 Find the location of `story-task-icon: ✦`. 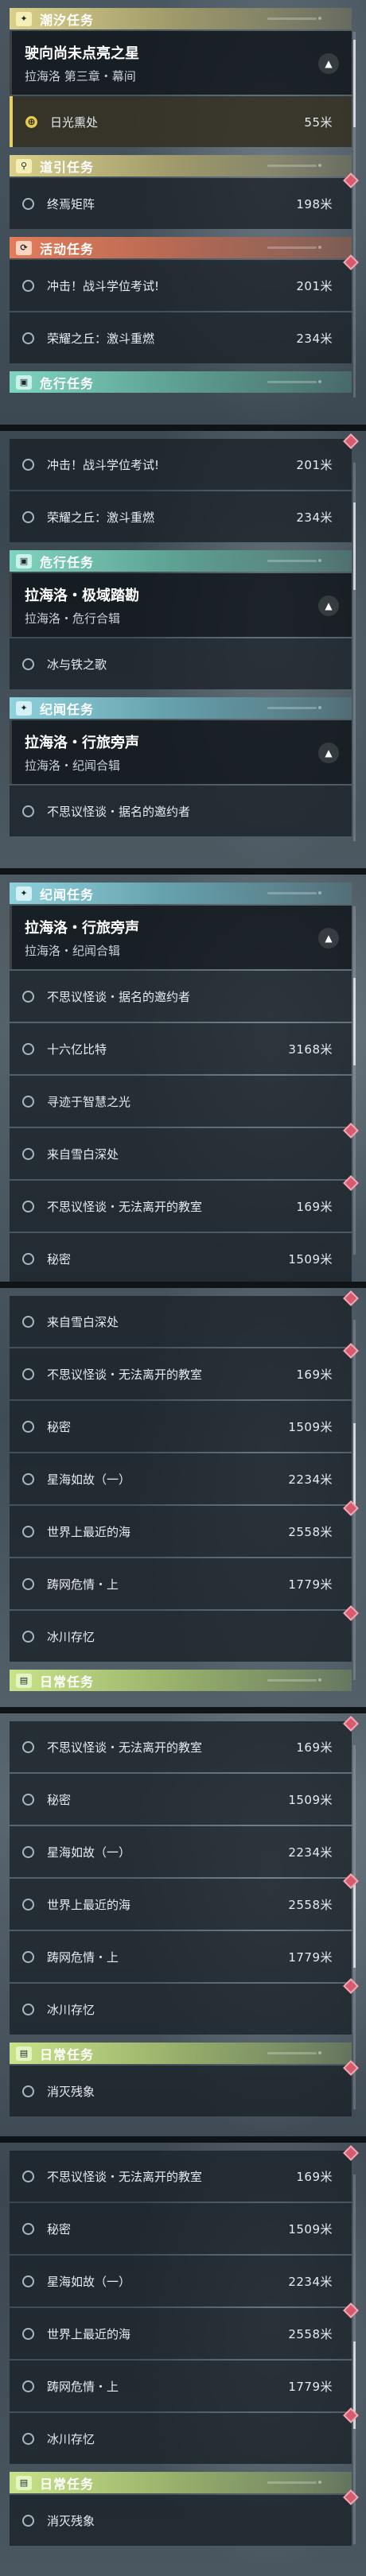

story-task-icon: ✦ is located at coordinates (24, 708).